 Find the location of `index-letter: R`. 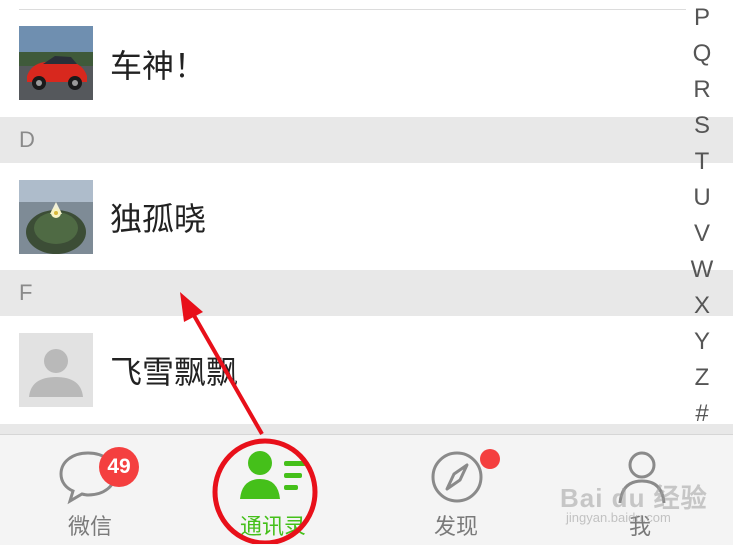

index-letter: R is located at coordinates (702, 90).